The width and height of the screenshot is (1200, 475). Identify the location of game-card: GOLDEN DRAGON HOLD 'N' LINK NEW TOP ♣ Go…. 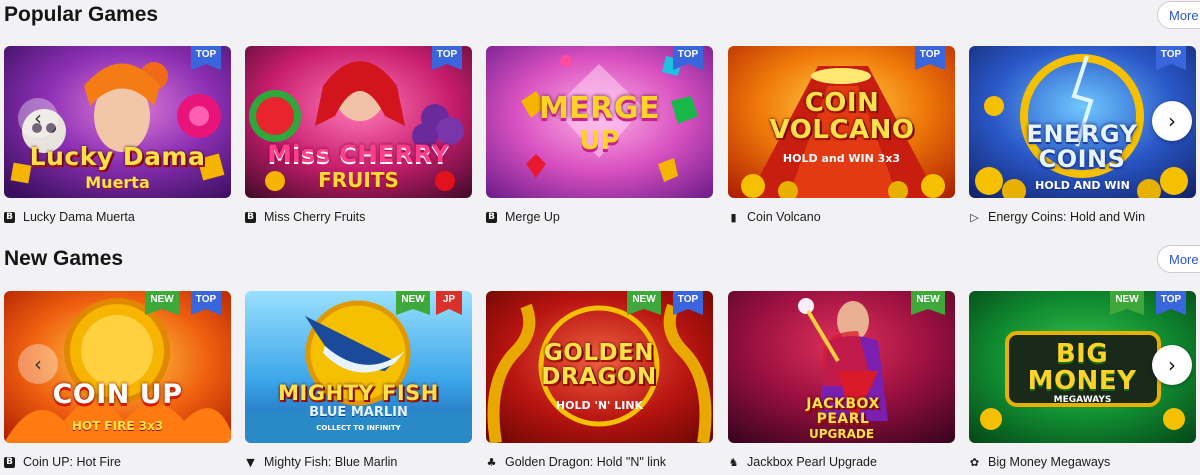
(599, 380).